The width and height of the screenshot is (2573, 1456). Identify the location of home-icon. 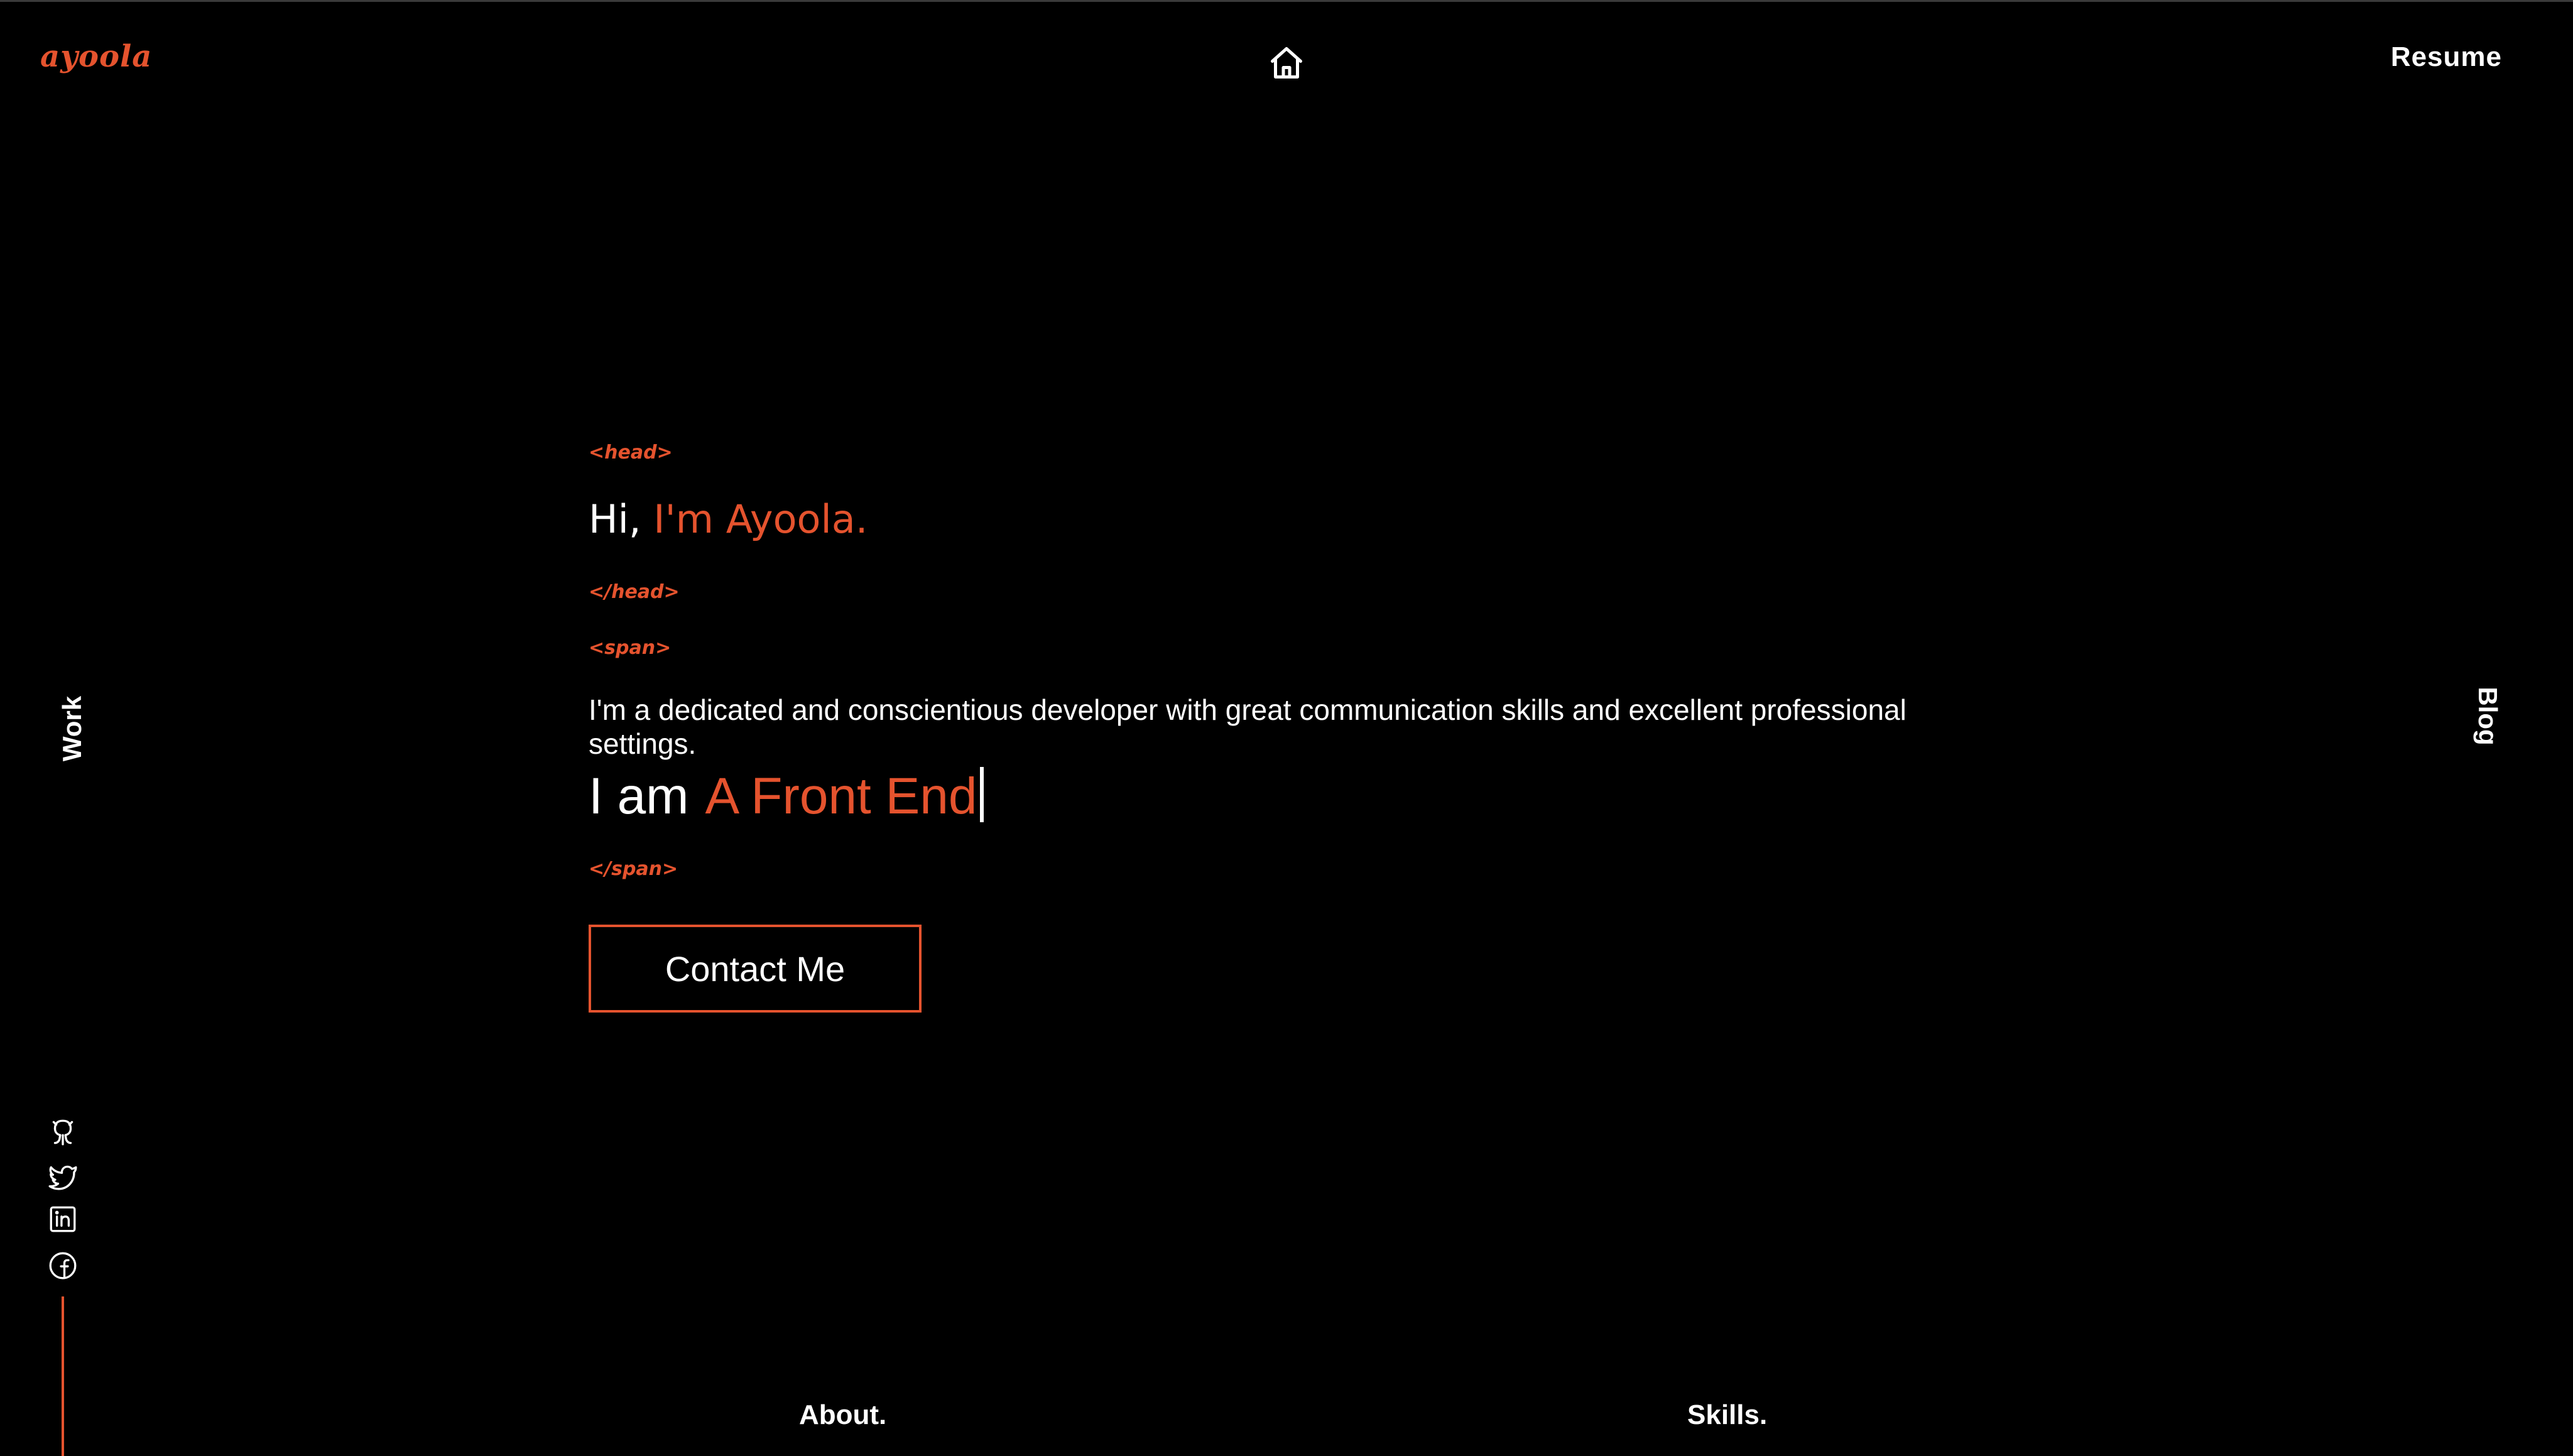
(1286, 63).